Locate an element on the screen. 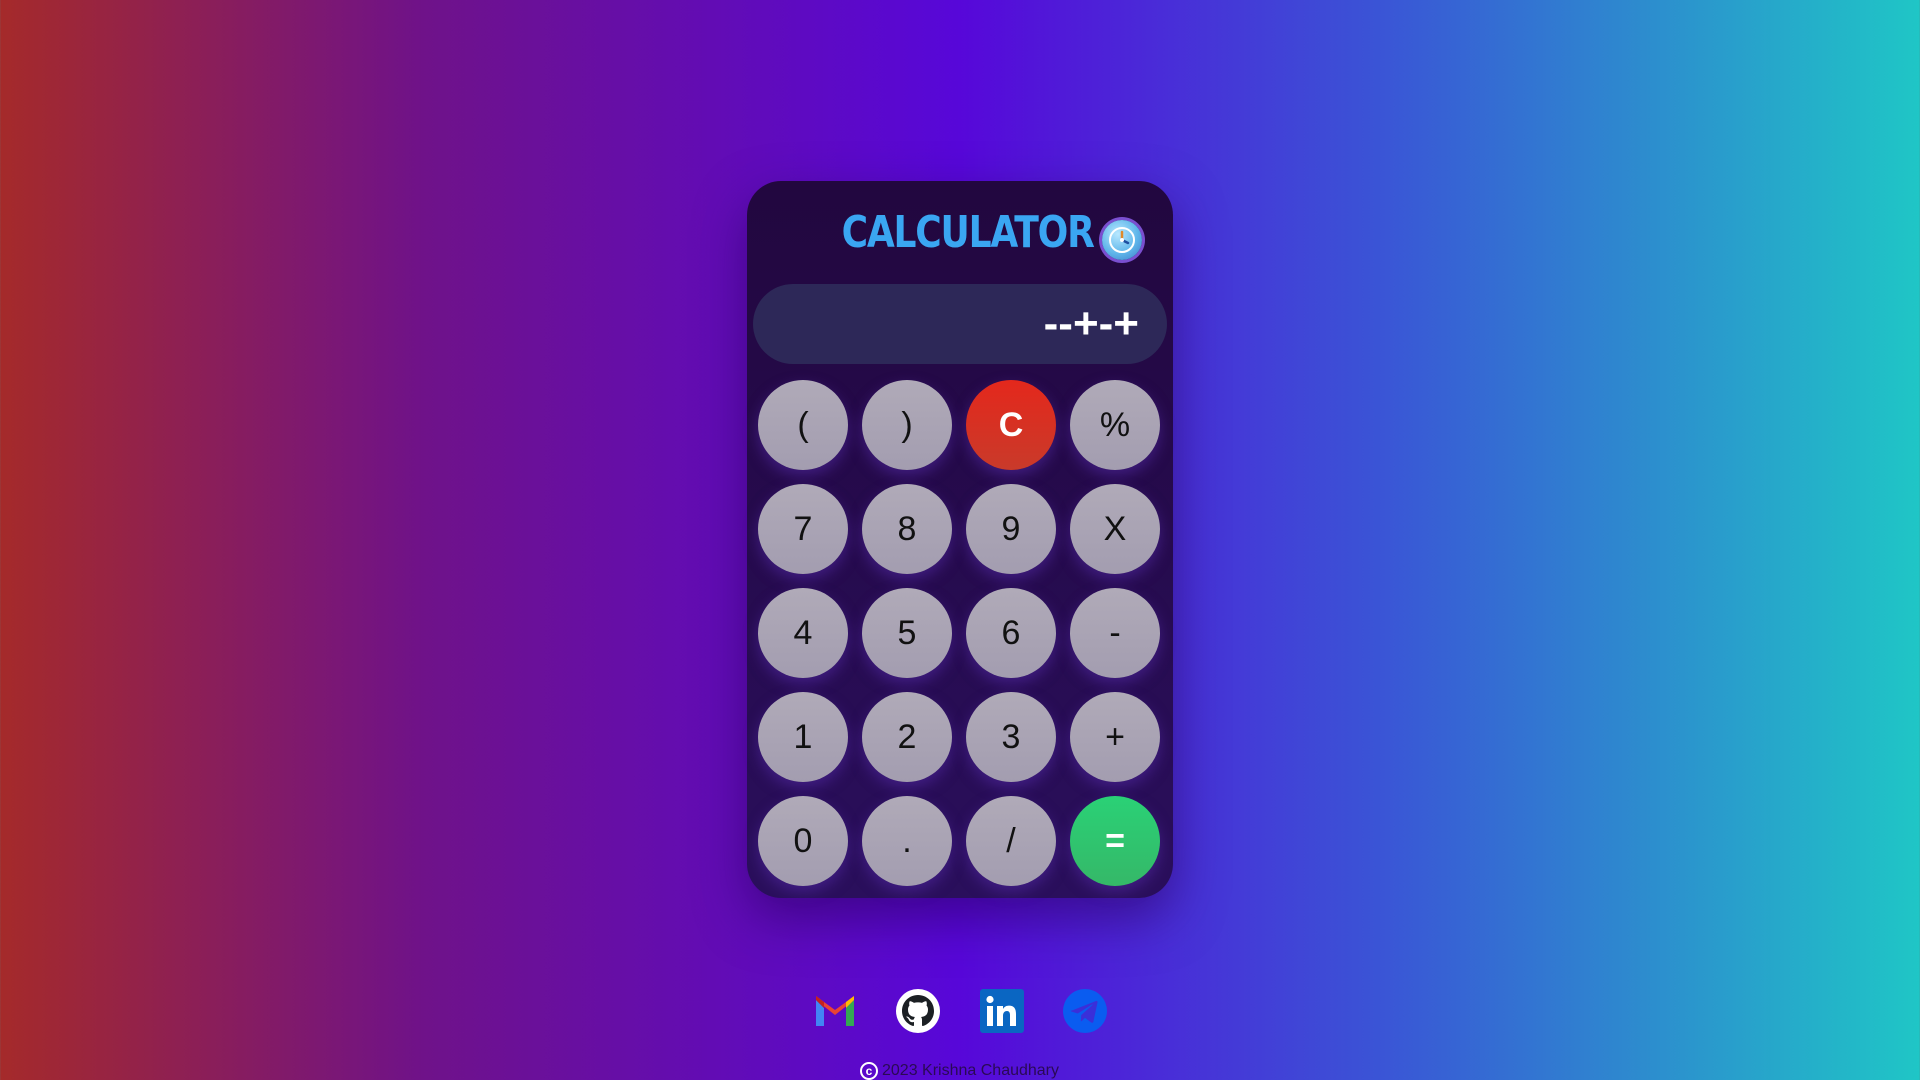 The image size is (1920, 1080). copyright: c 2023 Krishna Chaudhary is located at coordinates (959, 1070).